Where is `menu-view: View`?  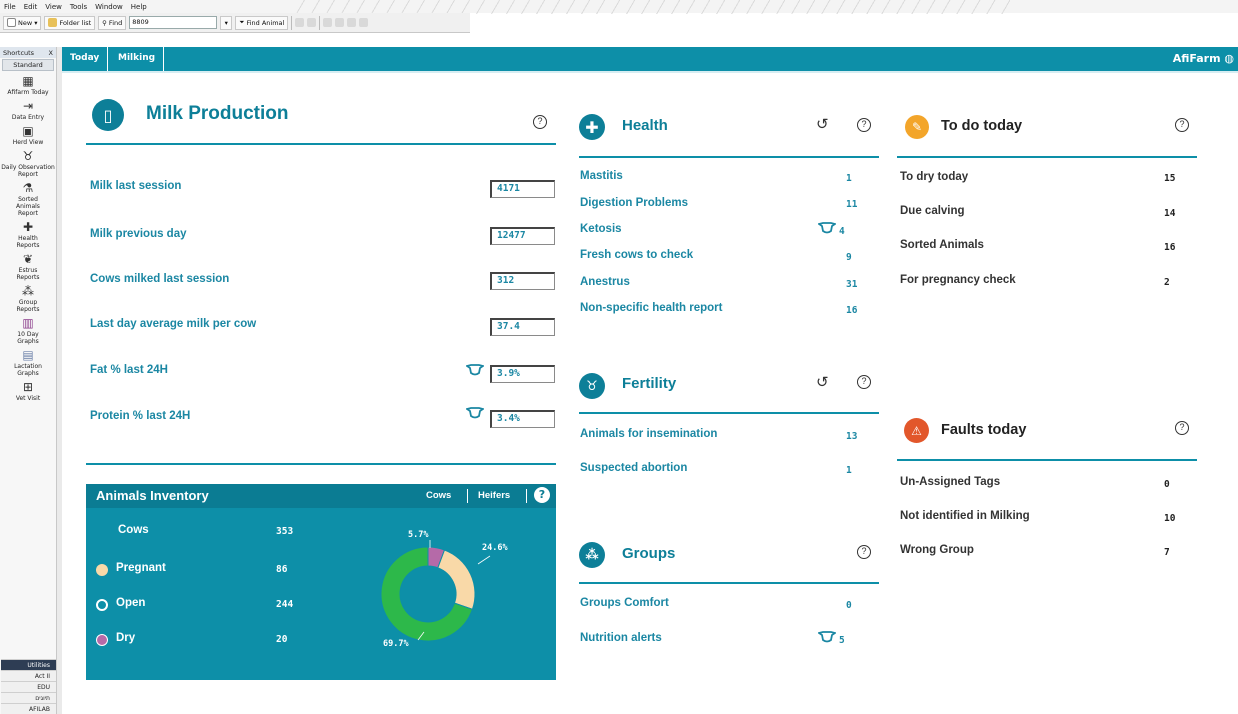 menu-view: View is located at coordinates (53, 7).